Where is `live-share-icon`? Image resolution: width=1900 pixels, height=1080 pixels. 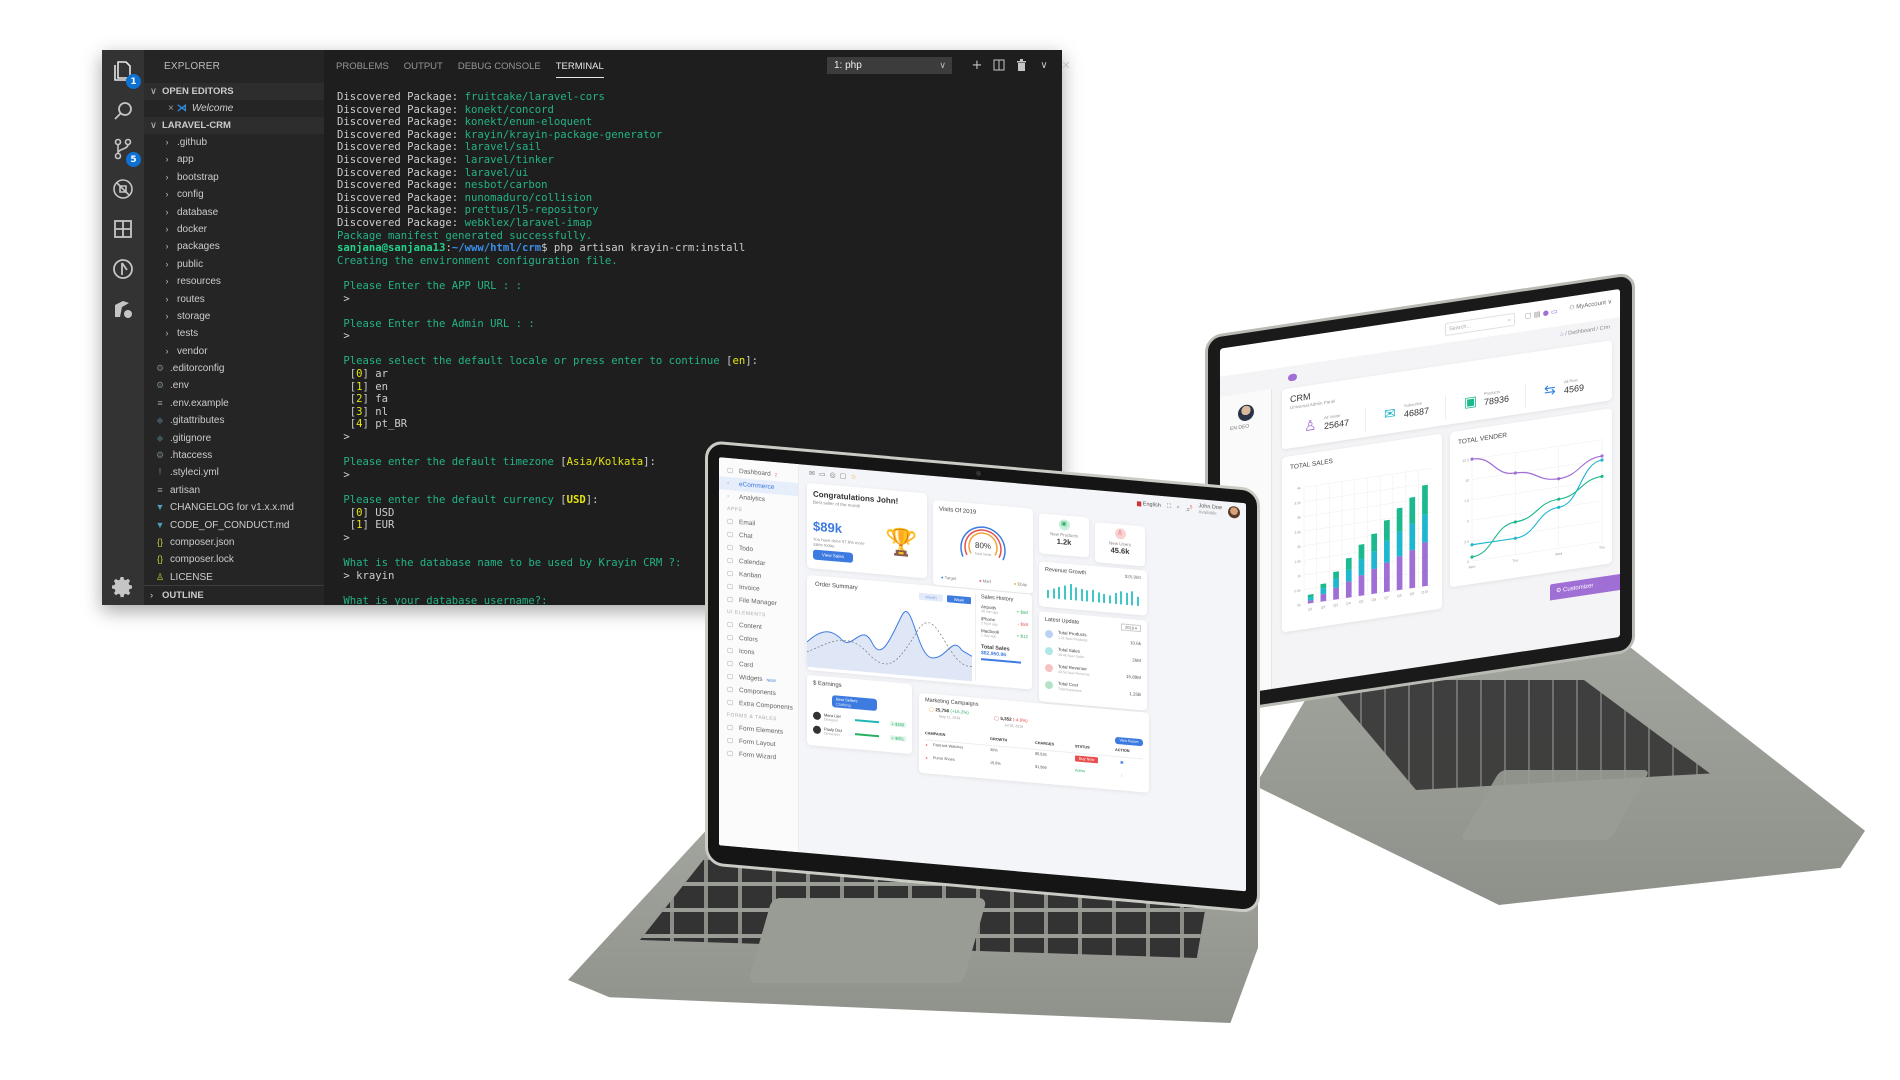
live-share-icon is located at coordinates (123, 309).